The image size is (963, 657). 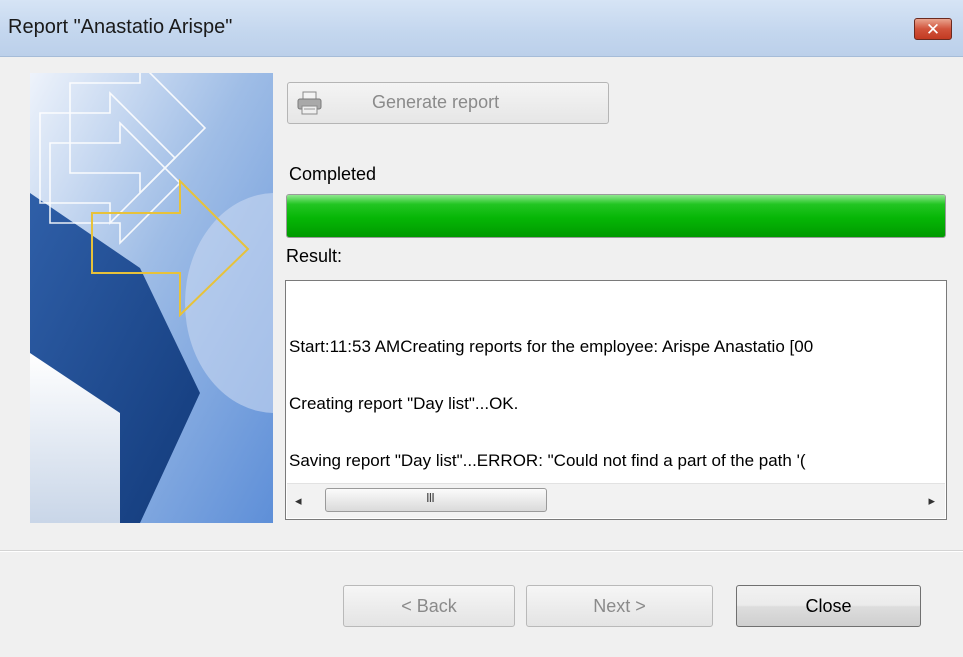 I want to click on horizontal-scrollbar: ◂ III ▸, so click(x=616, y=500).